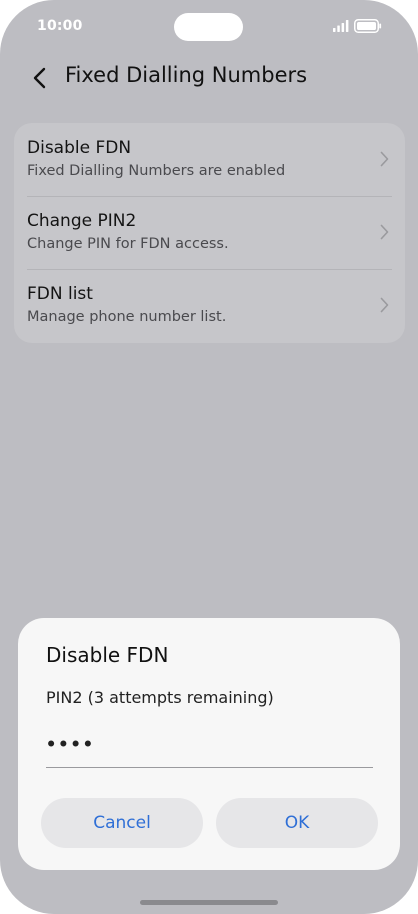  What do you see at coordinates (208, 27) in the screenshot?
I see `dynamic-island` at bounding box center [208, 27].